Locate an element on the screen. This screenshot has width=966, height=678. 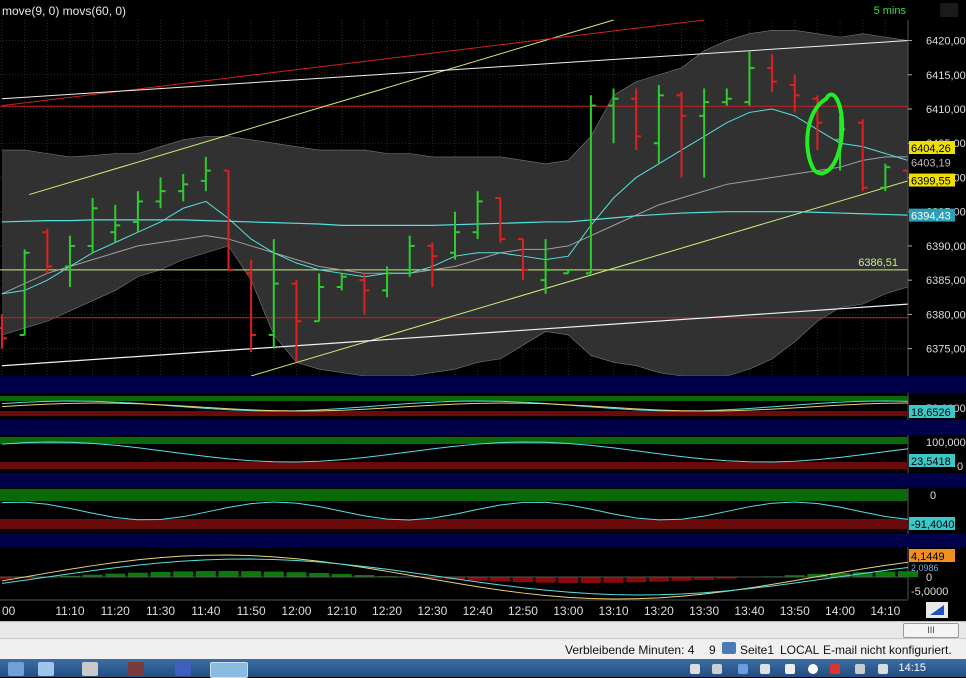
indicator-4-zero-label: 0 is located at coordinates (929, 578).